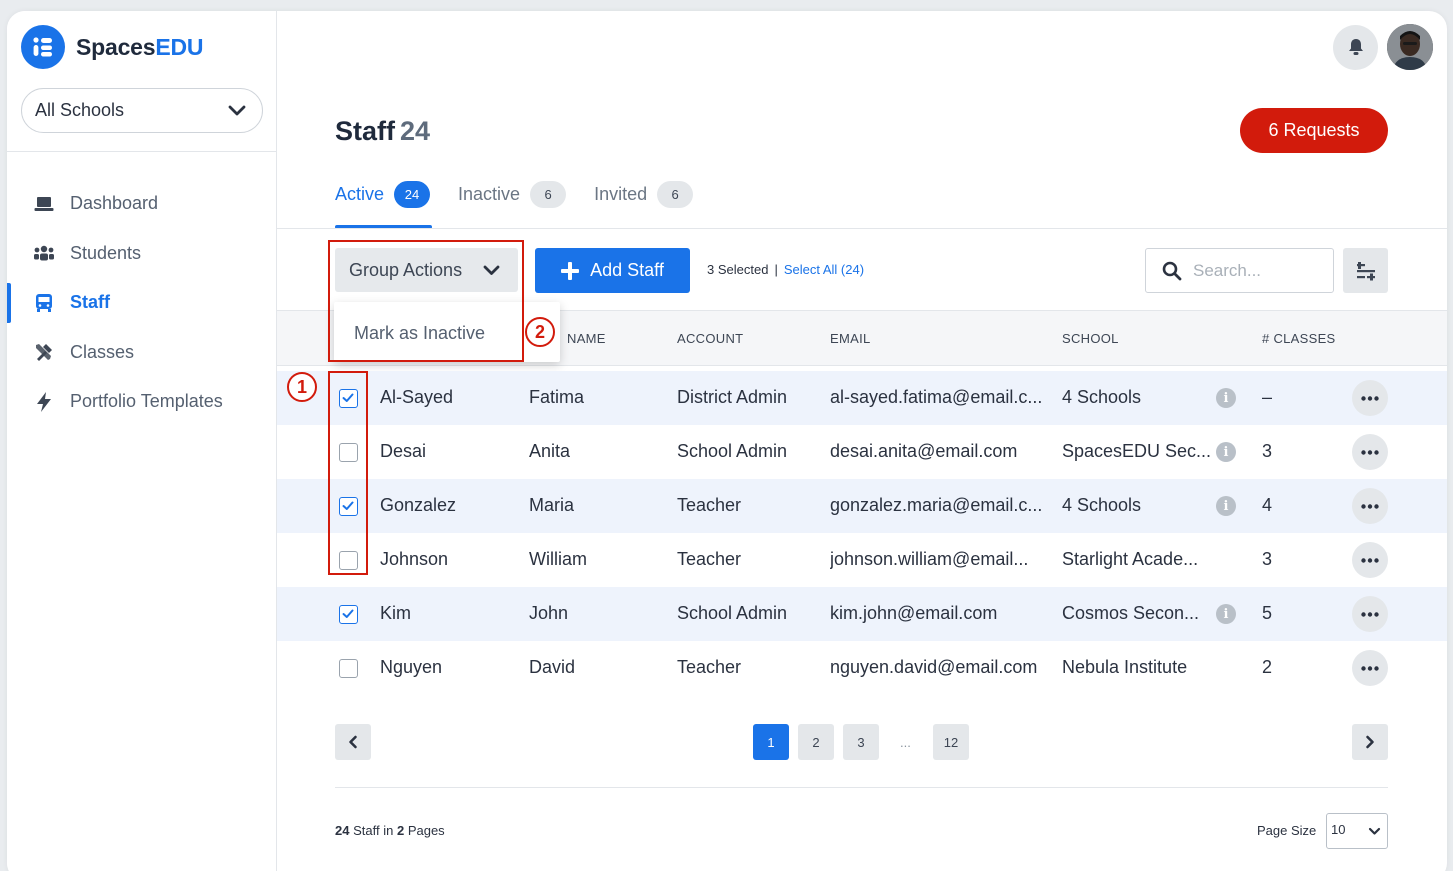 The width and height of the screenshot is (1453, 871). Describe the element at coordinates (1267, 451) in the screenshot. I see `classes-cell: 3` at that location.